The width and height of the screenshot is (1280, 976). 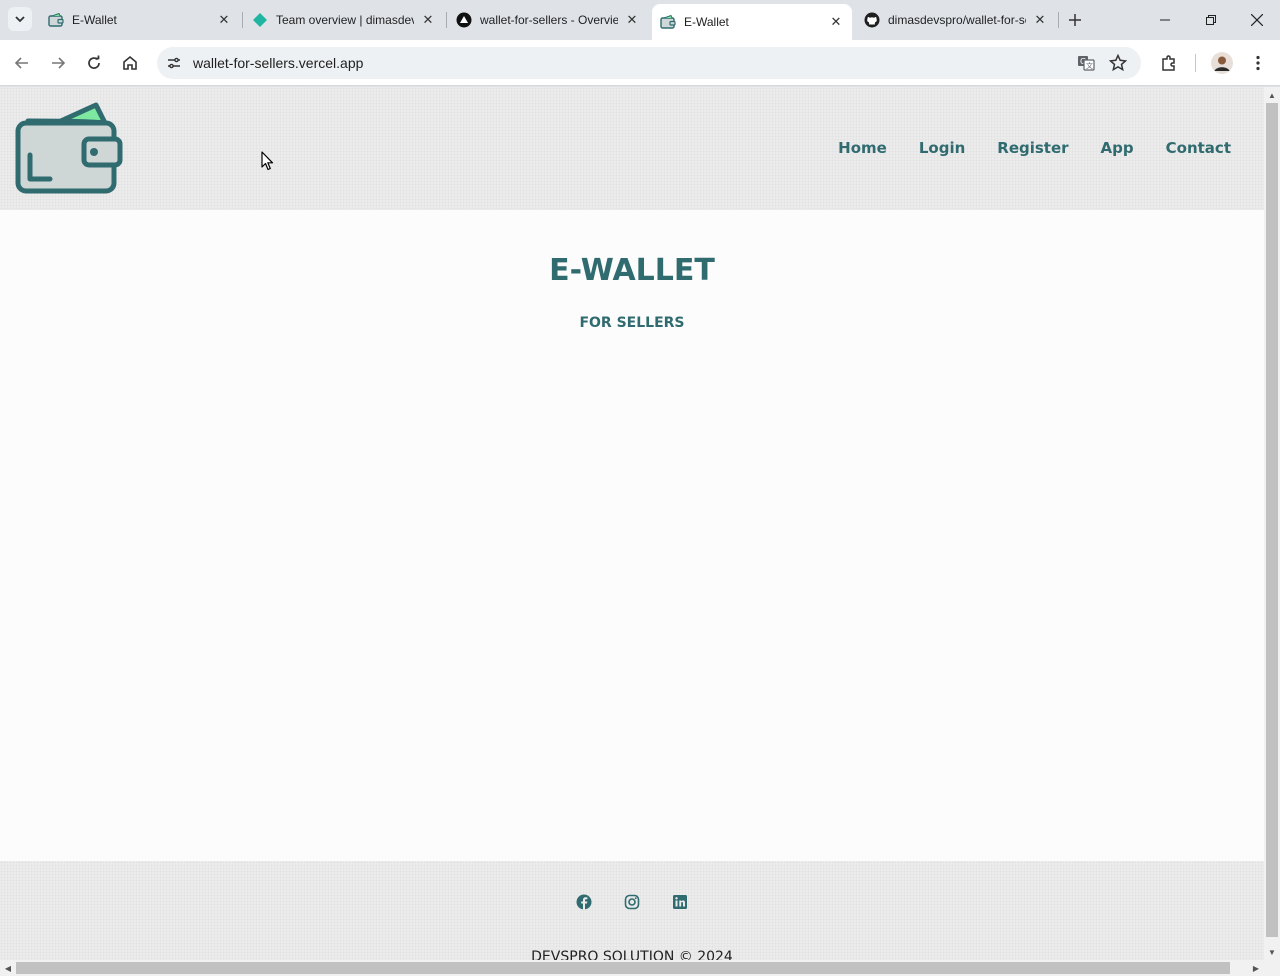 I want to click on close-icon, so click(x=1257, y=20).